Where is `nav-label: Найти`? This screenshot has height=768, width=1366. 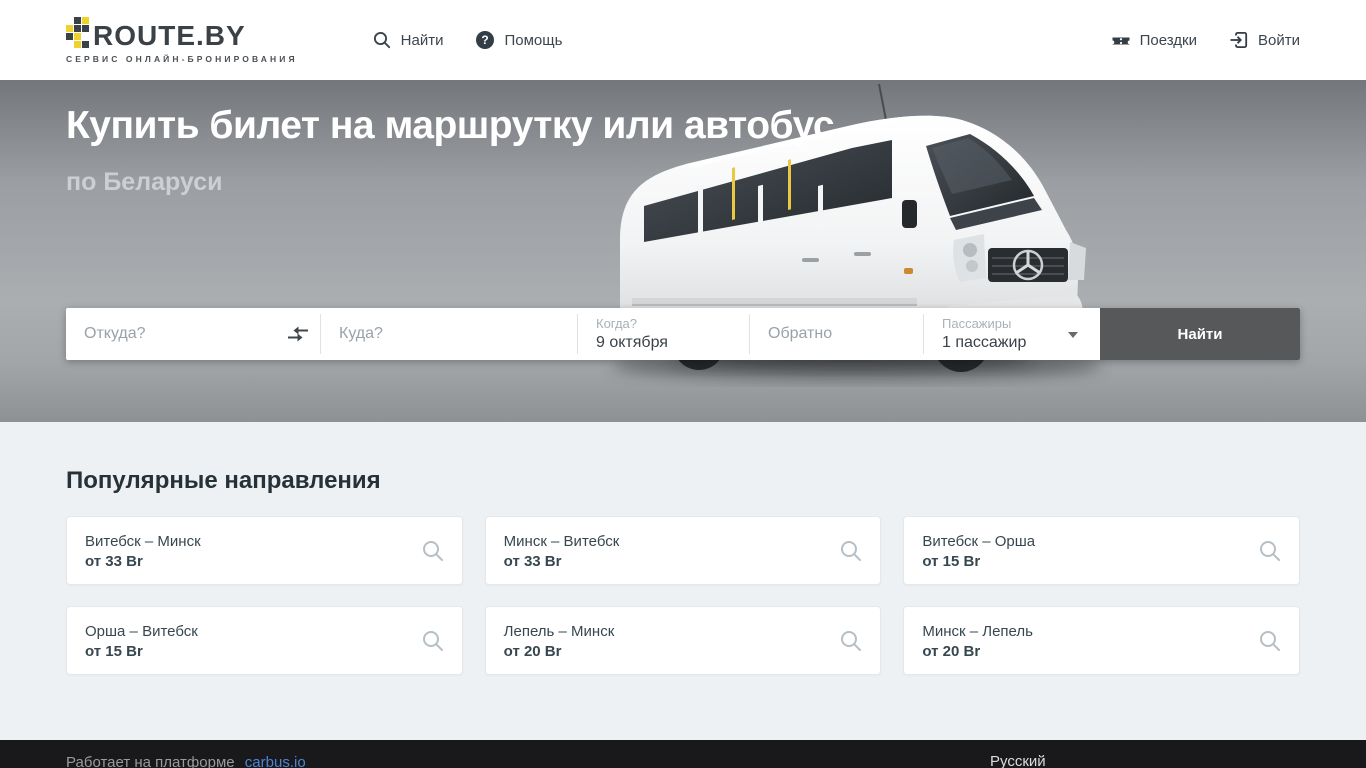
nav-label: Найти is located at coordinates (422, 40).